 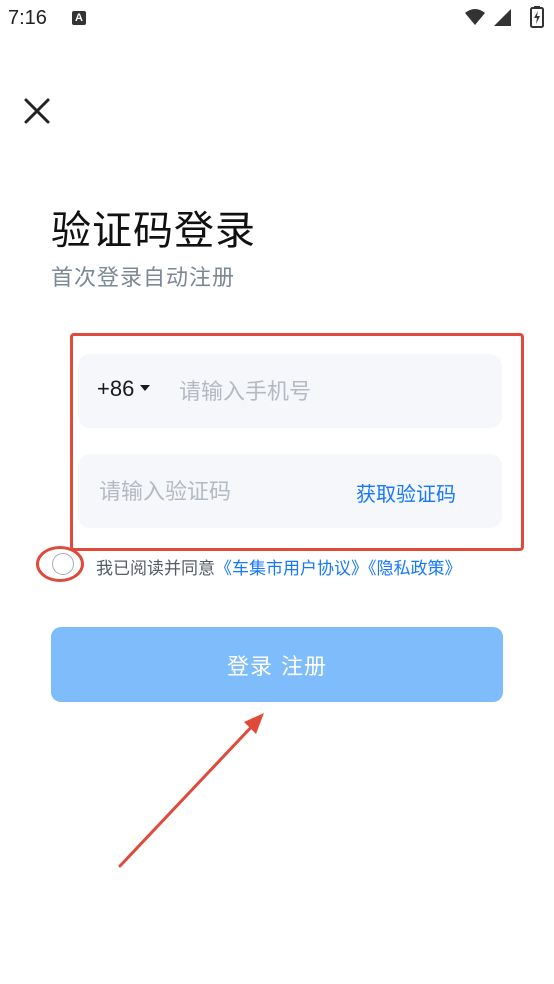 What do you see at coordinates (143, 278) in the screenshot?
I see `page-subtitle: 首次登录自动注册` at bounding box center [143, 278].